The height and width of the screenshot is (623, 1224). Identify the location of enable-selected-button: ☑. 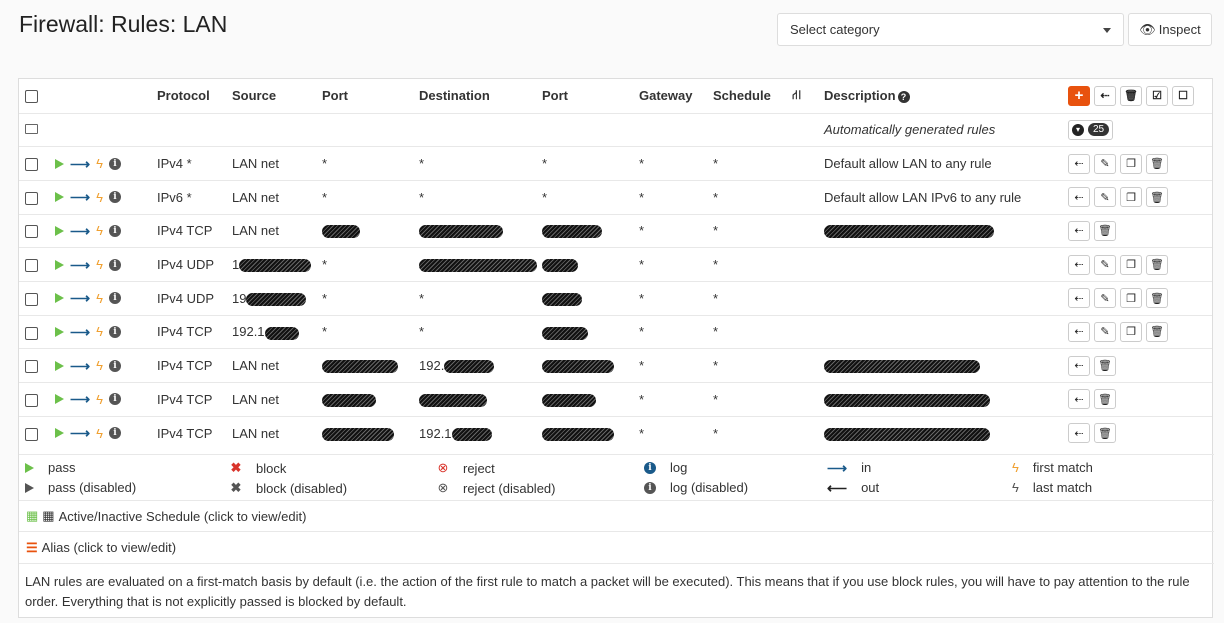
(1157, 95).